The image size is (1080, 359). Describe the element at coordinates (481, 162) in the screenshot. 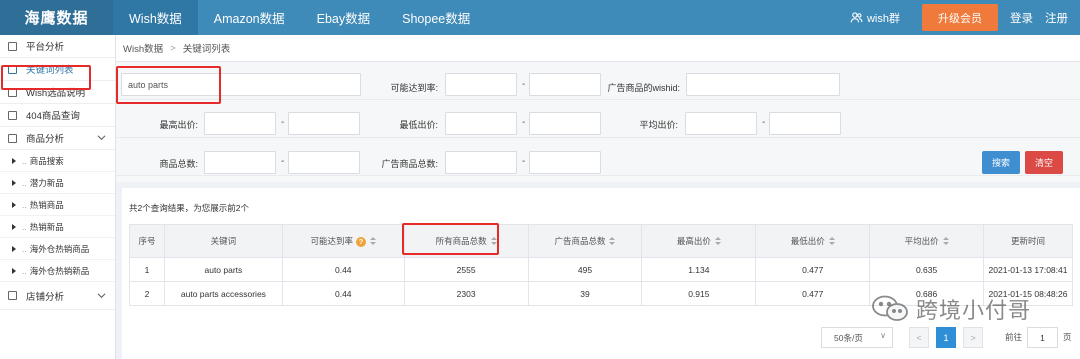

I see `ad-total-min-input` at that location.